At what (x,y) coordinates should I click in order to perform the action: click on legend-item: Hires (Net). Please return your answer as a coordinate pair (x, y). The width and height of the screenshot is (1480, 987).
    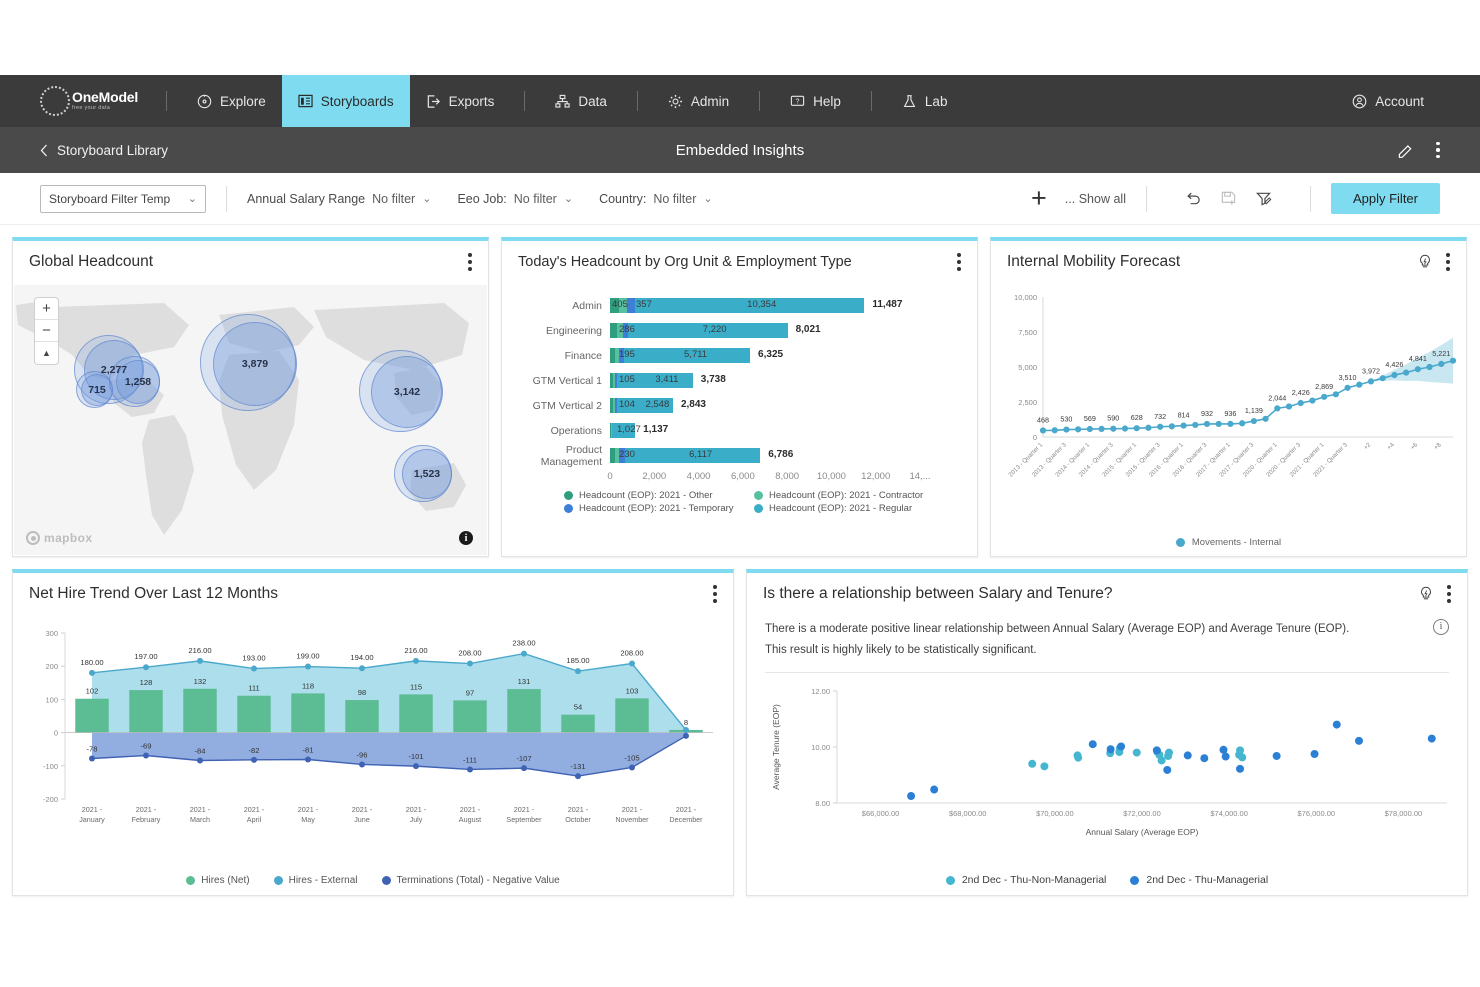
    Looking at the image, I should click on (218, 880).